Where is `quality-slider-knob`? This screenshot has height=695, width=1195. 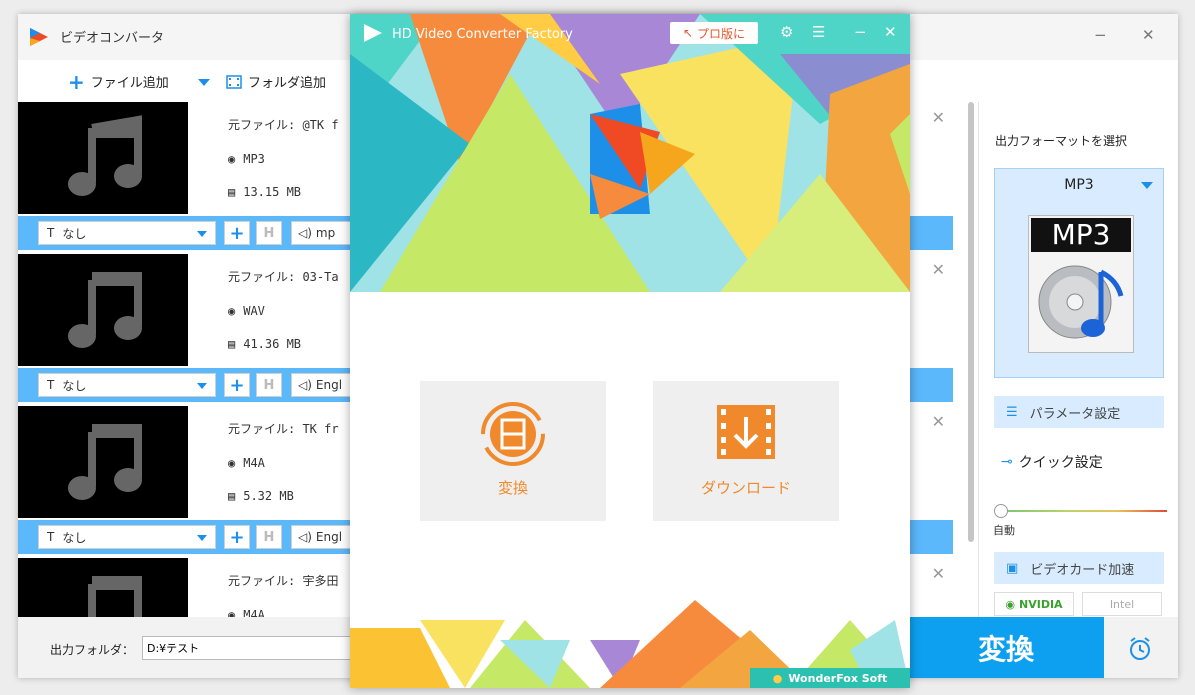
quality-slider-knob is located at coordinates (1001, 511).